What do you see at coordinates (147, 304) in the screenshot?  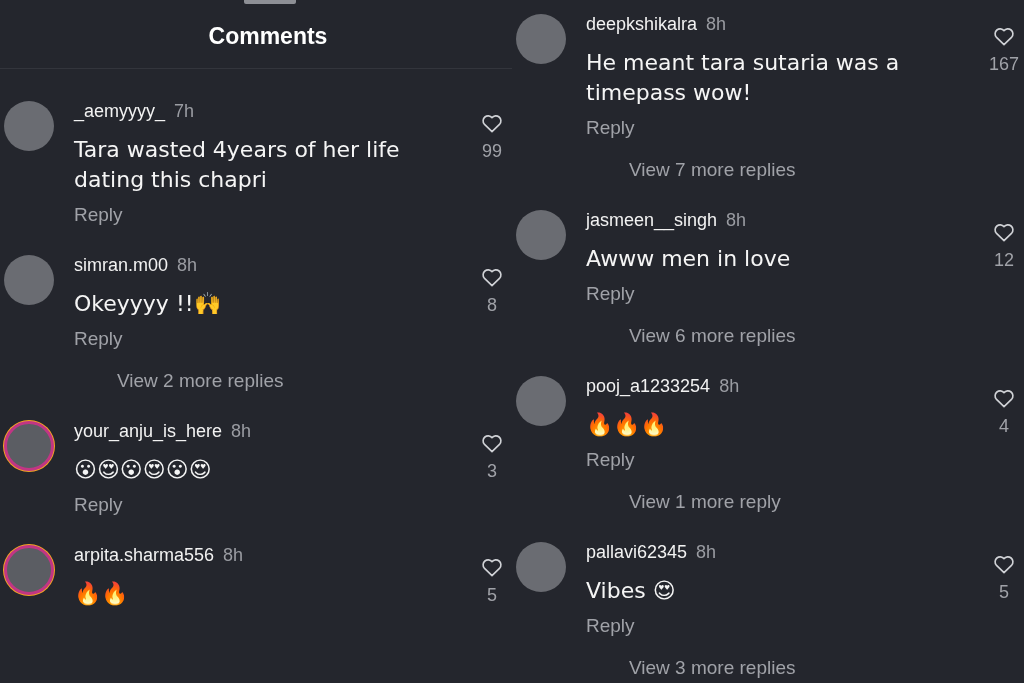 I see `comment-text: Okeyyyy !!🙌` at bounding box center [147, 304].